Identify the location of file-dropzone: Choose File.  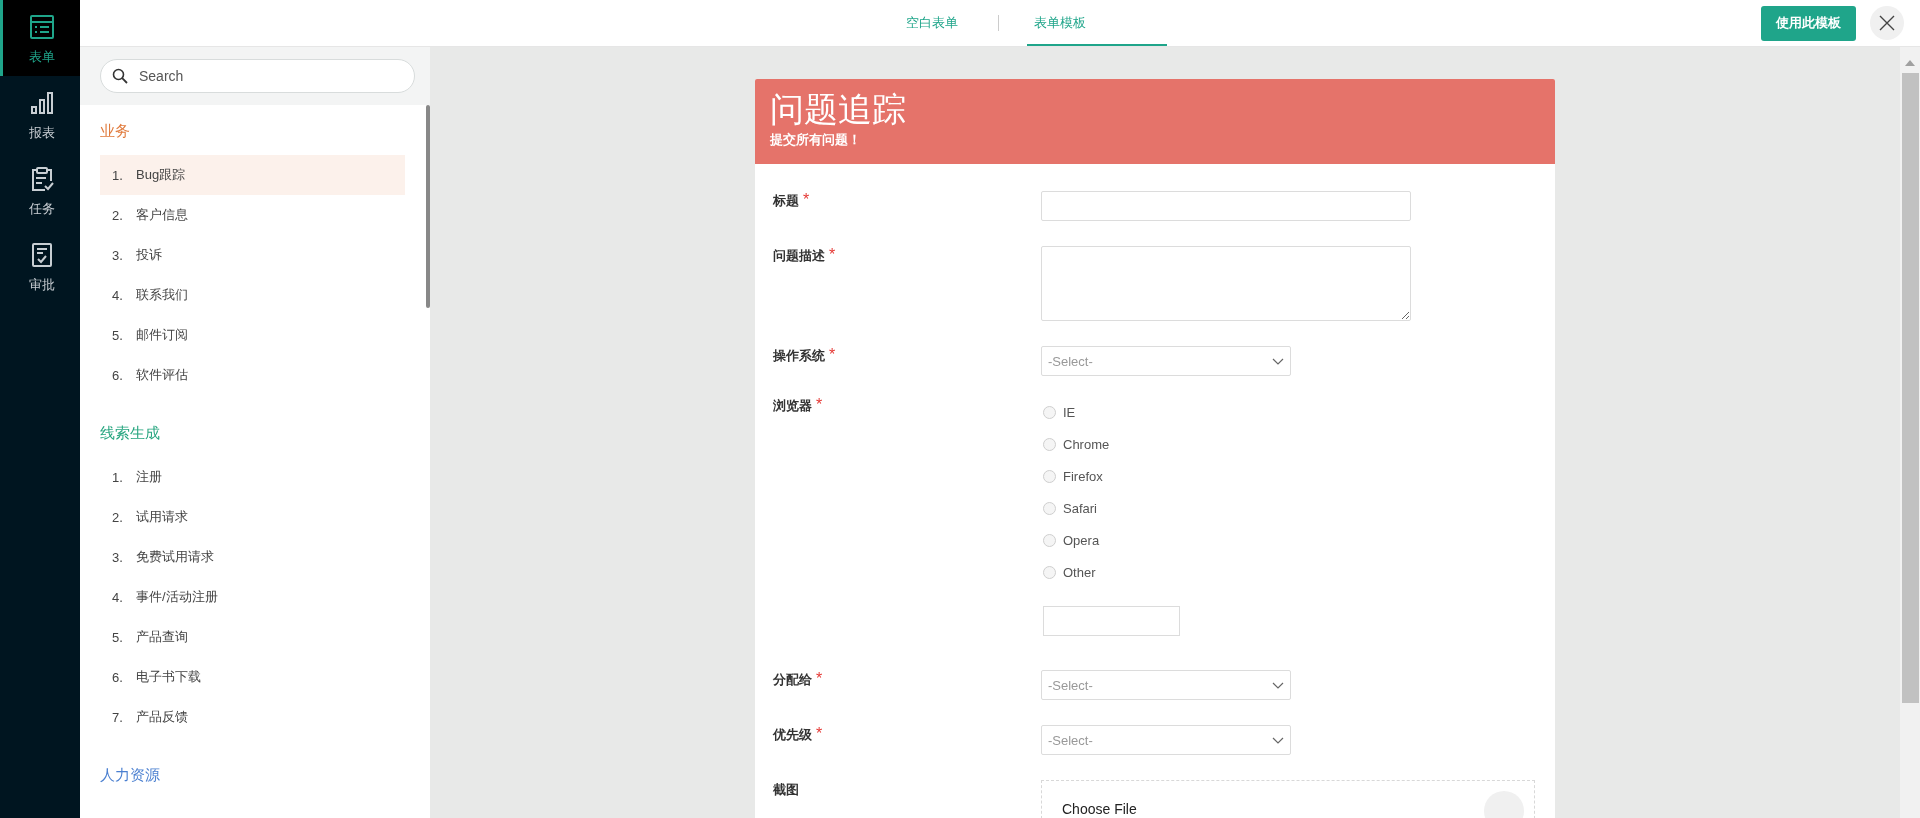
(1288, 799).